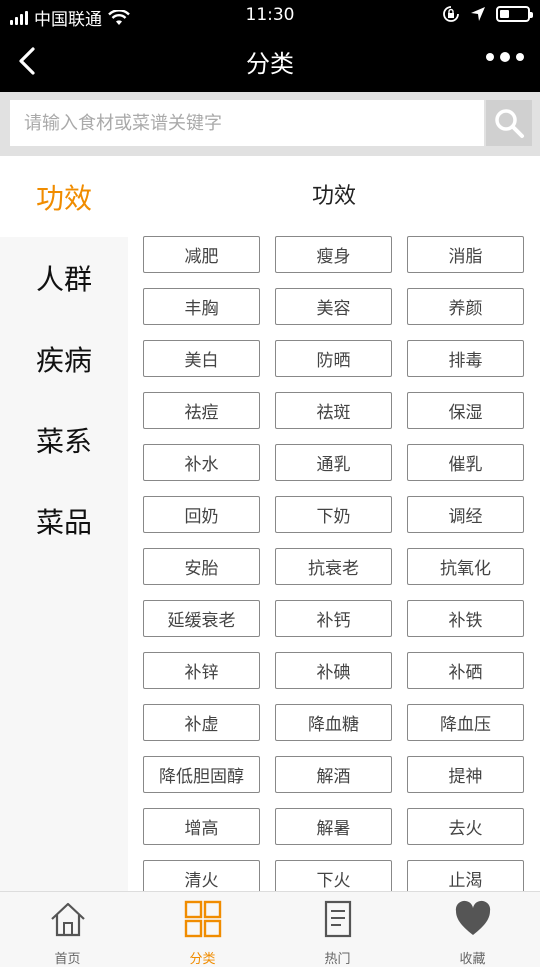 This screenshot has height=967, width=540. Describe the element at coordinates (68, 921) in the screenshot. I see `home-icon` at that location.